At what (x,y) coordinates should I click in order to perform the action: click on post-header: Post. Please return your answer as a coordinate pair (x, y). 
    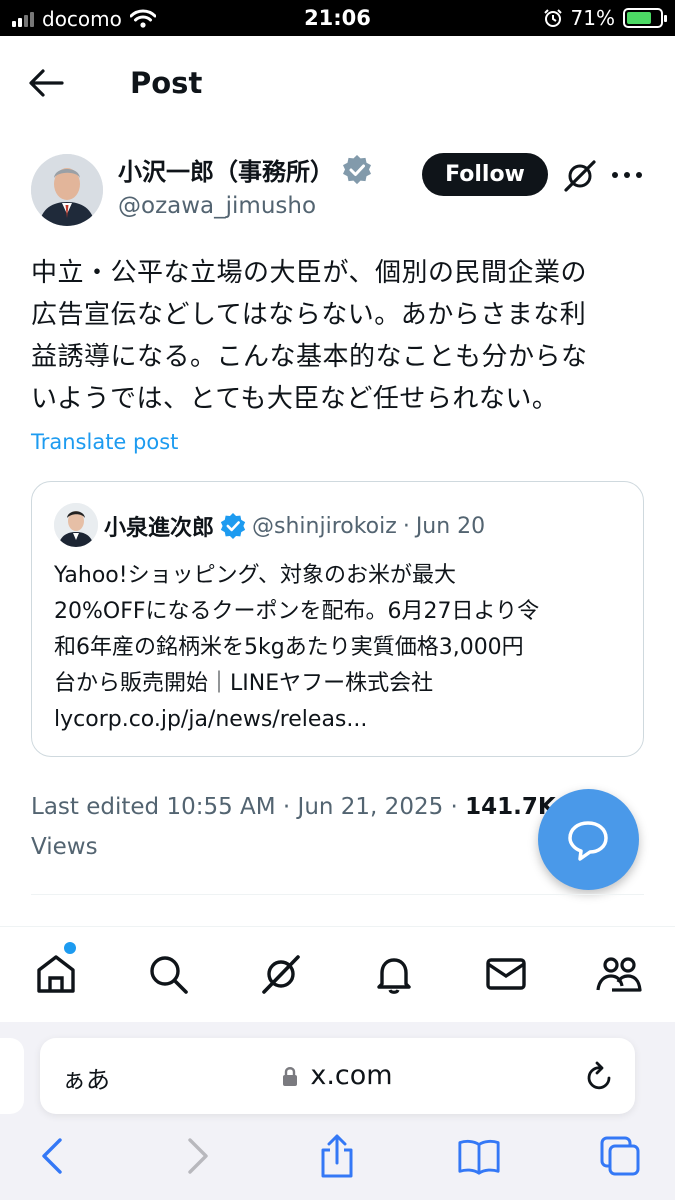
    Looking at the image, I should click on (337, 84).